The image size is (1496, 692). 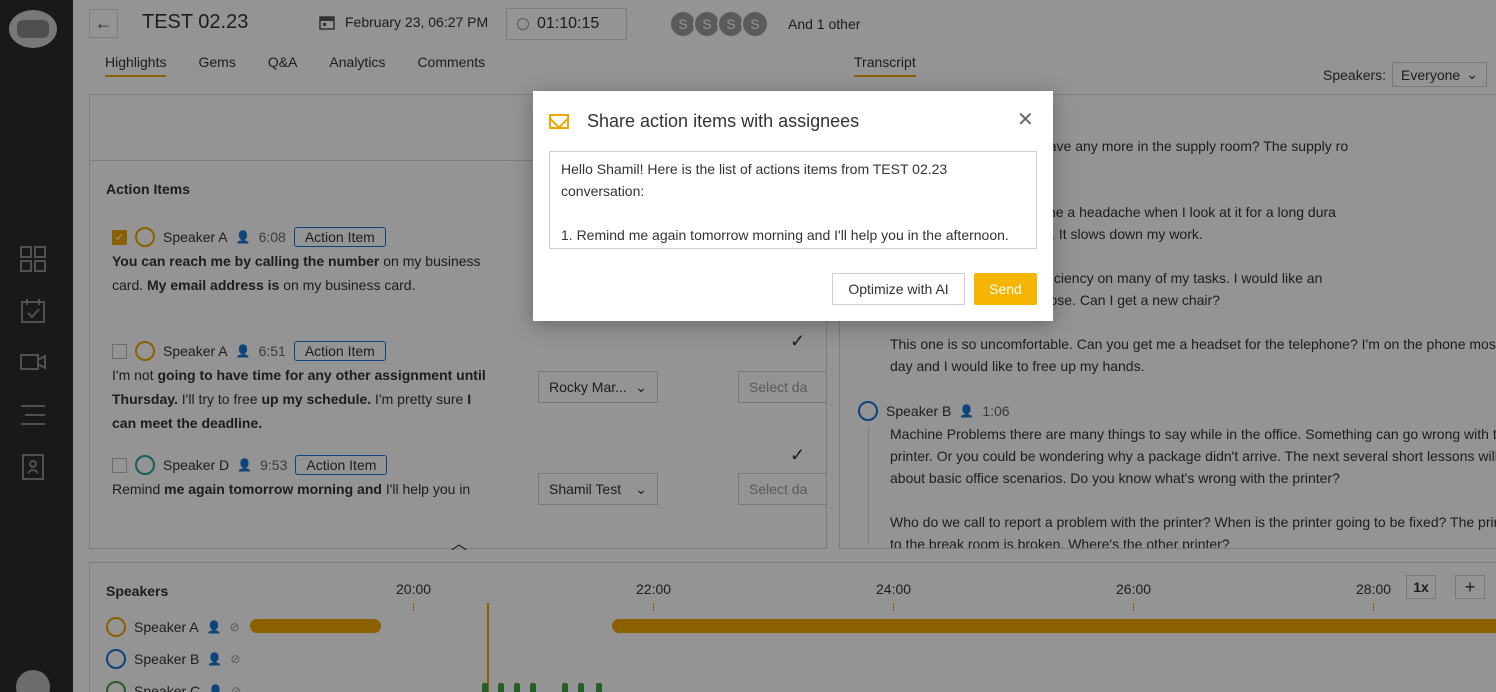 What do you see at coordinates (1025, 119) in the screenshot?
I see `close-icon: ✕` at bounding box center [1025, 119].